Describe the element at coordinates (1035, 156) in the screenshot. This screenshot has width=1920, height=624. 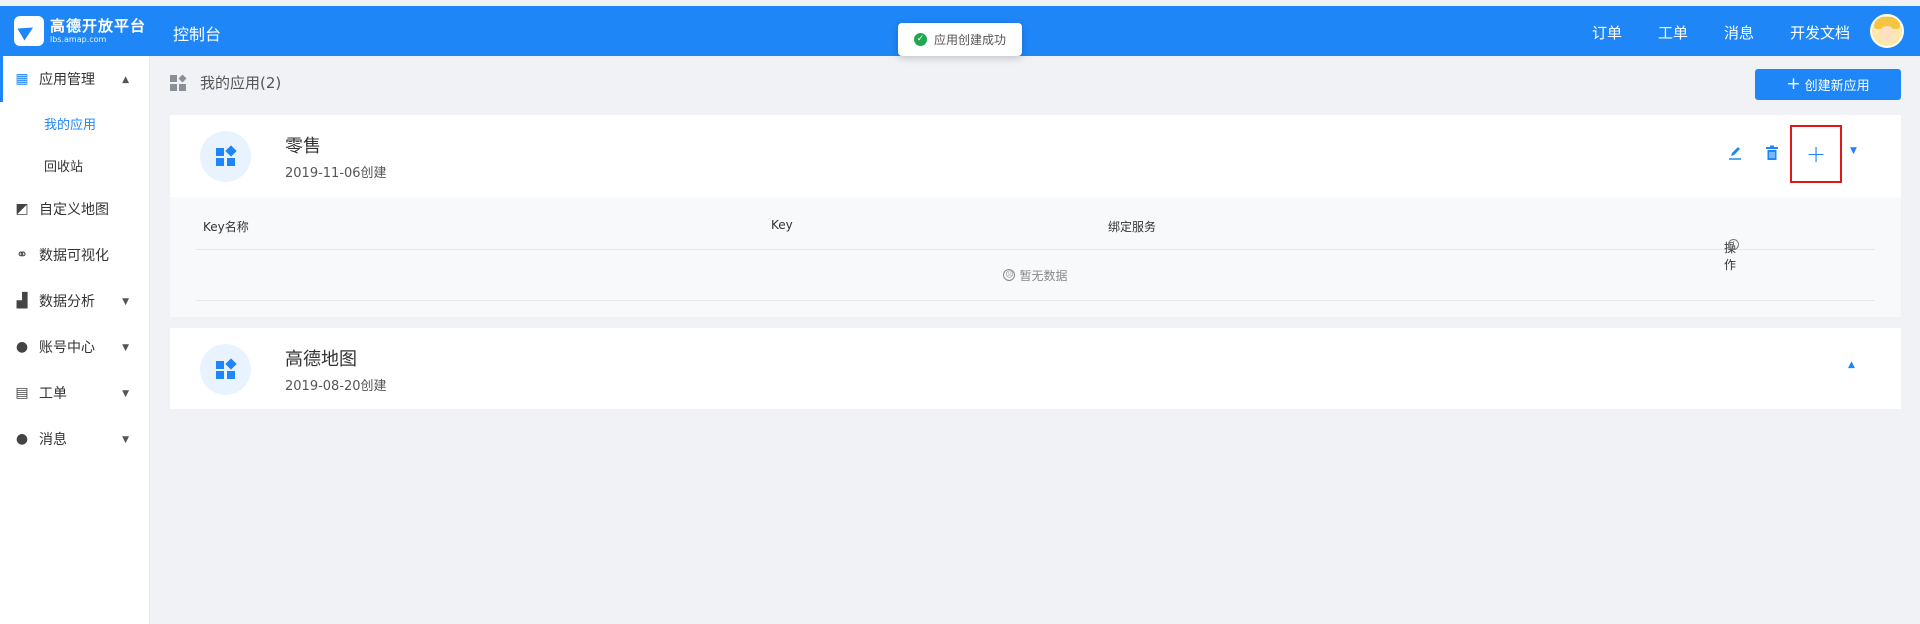
I see `app-card-header: 零售 2019-11-06创建 + ▼` at that location.